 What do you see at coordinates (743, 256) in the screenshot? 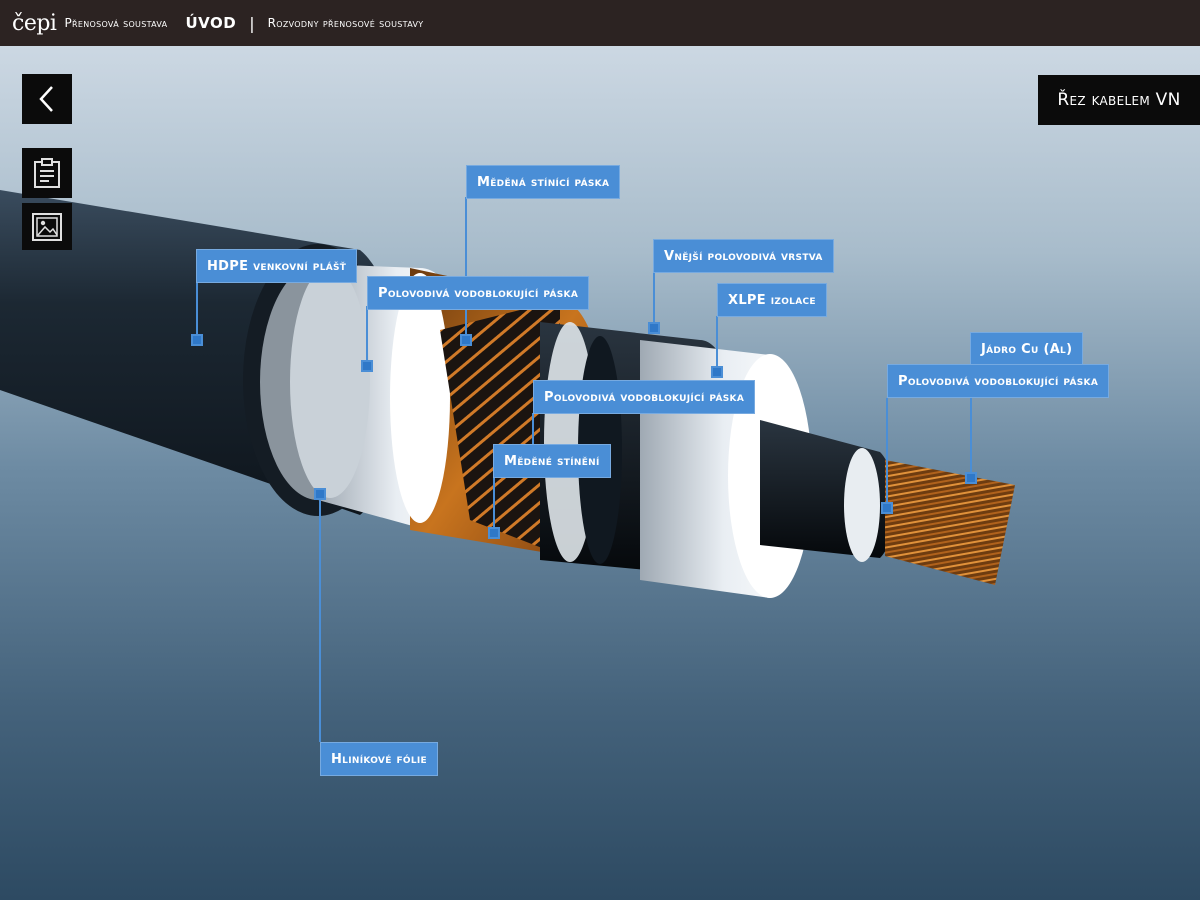
I see `label-outer-semiconductive-layer: Vnější polovodivá vrstva` at bounding box center [743, 256].